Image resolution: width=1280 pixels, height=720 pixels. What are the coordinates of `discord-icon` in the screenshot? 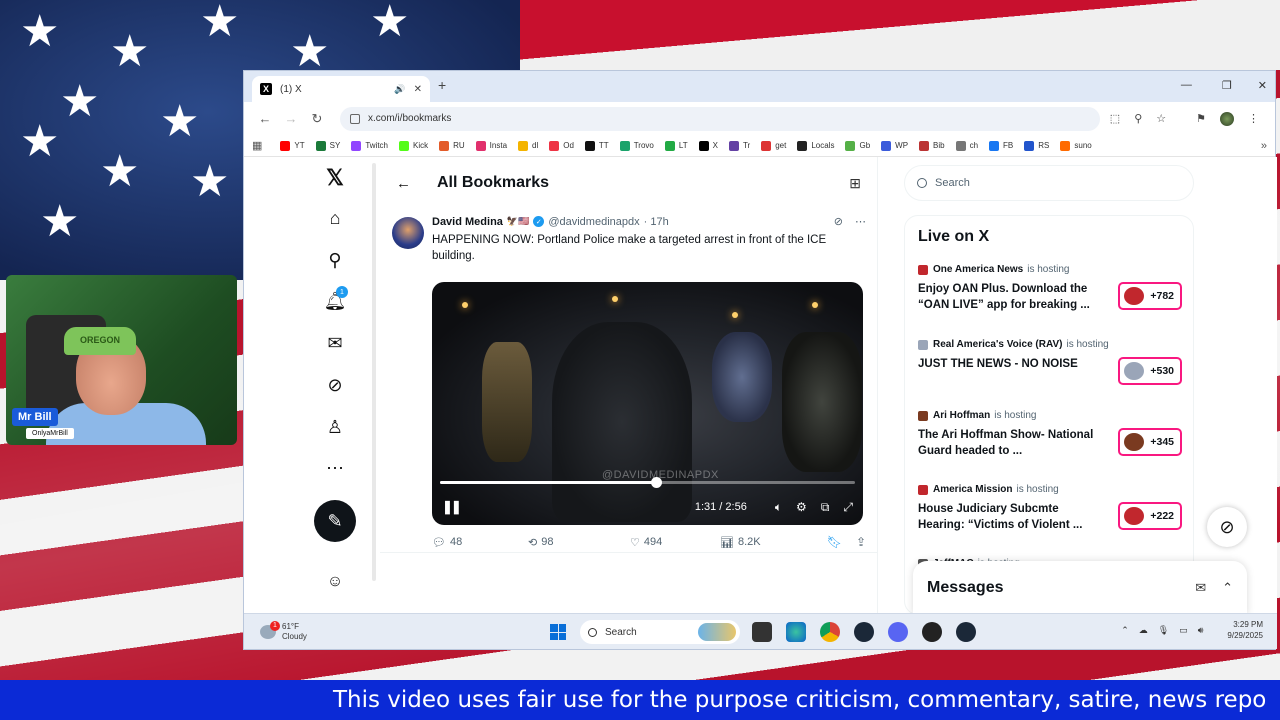 It's located at (898, 632).